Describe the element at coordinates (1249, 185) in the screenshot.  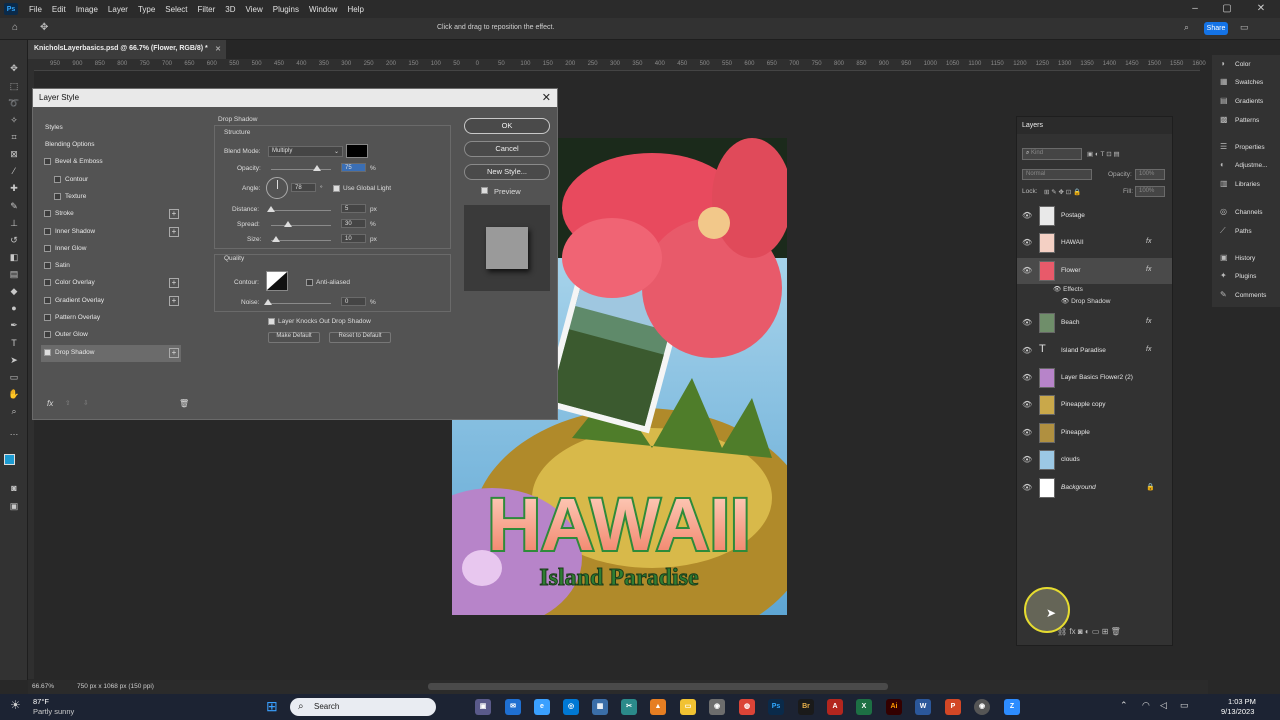
I see `dock-item-libraries: ▥ Libraries` at that location.